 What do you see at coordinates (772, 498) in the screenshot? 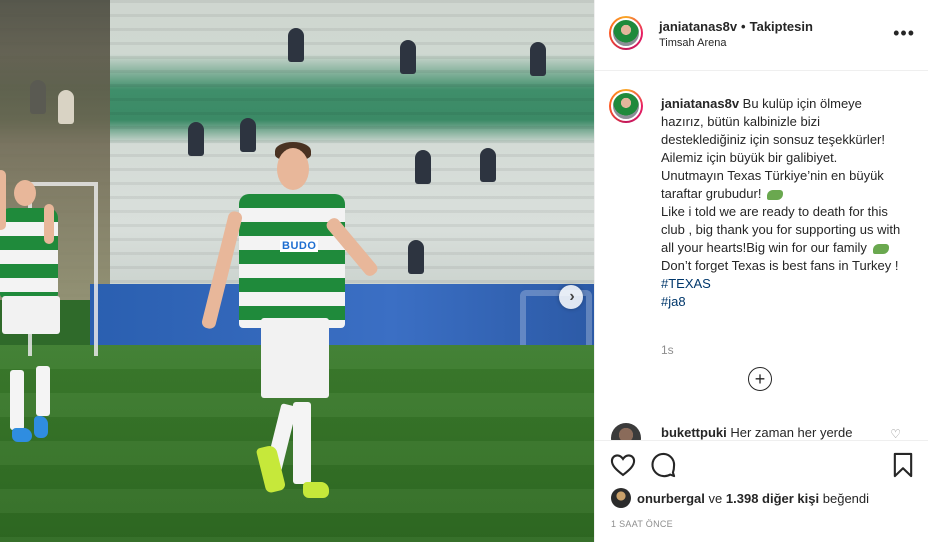
I see `other-likes-link: 1.398 diğer kişi` at bounding box center [772, 498].